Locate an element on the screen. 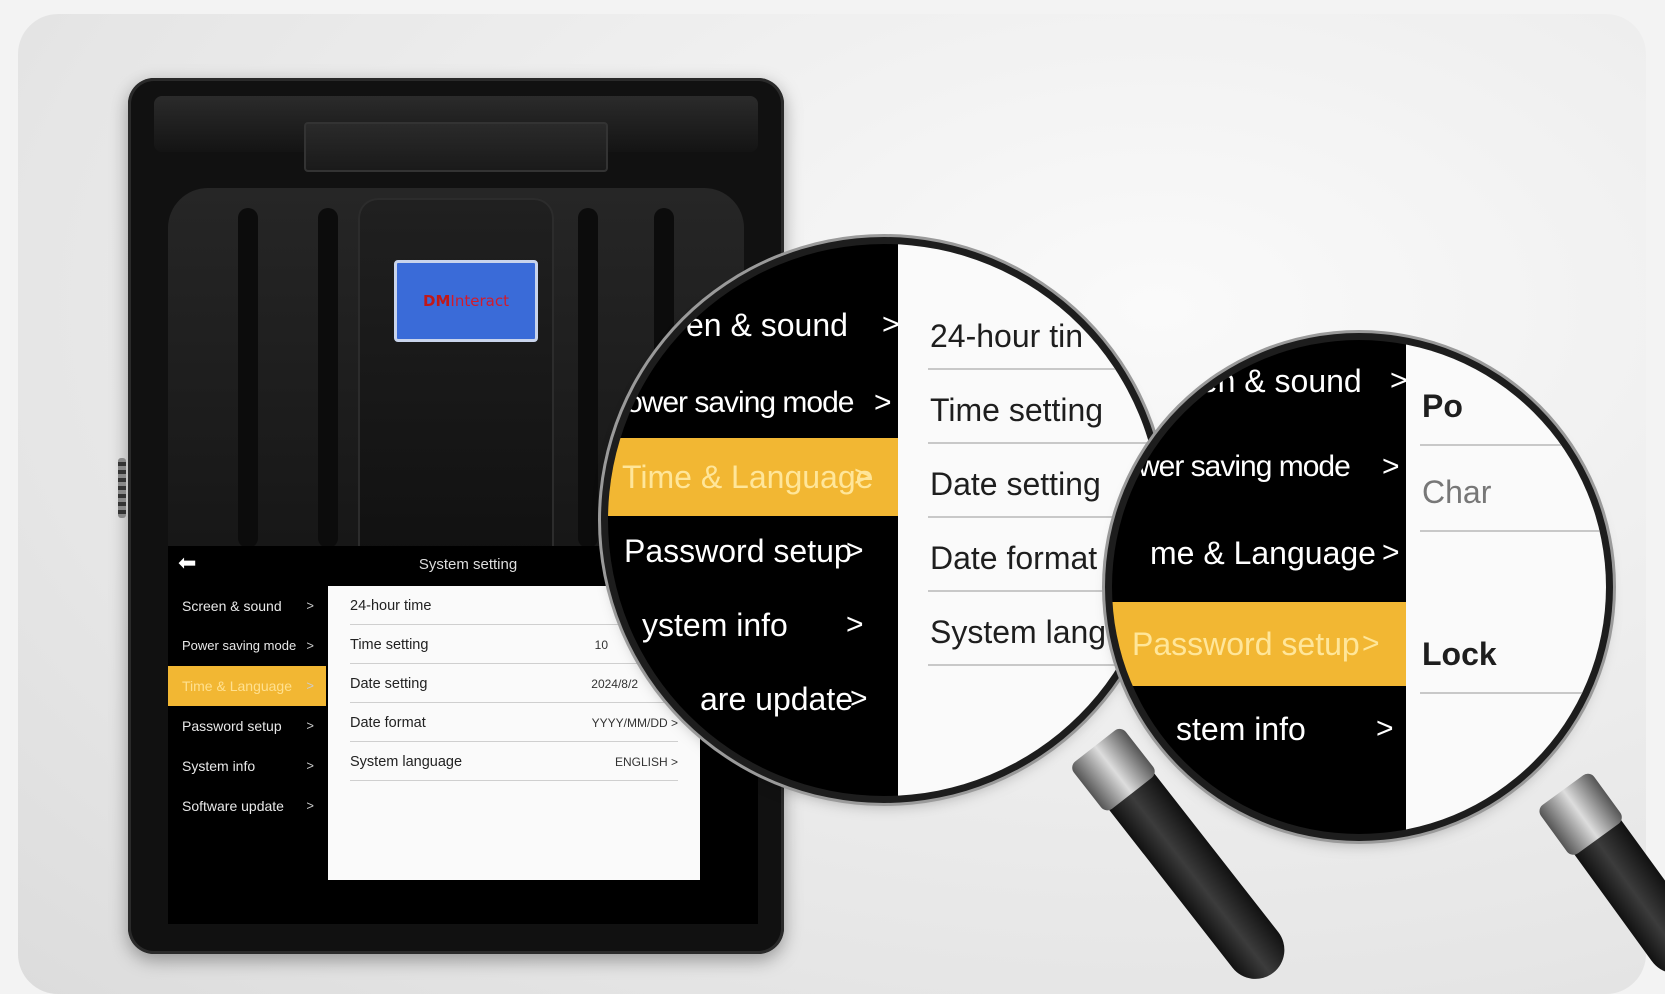 The height and width of the screenshot is (994, 1665). setting-label: Date format is located at coordinates (388, 723).